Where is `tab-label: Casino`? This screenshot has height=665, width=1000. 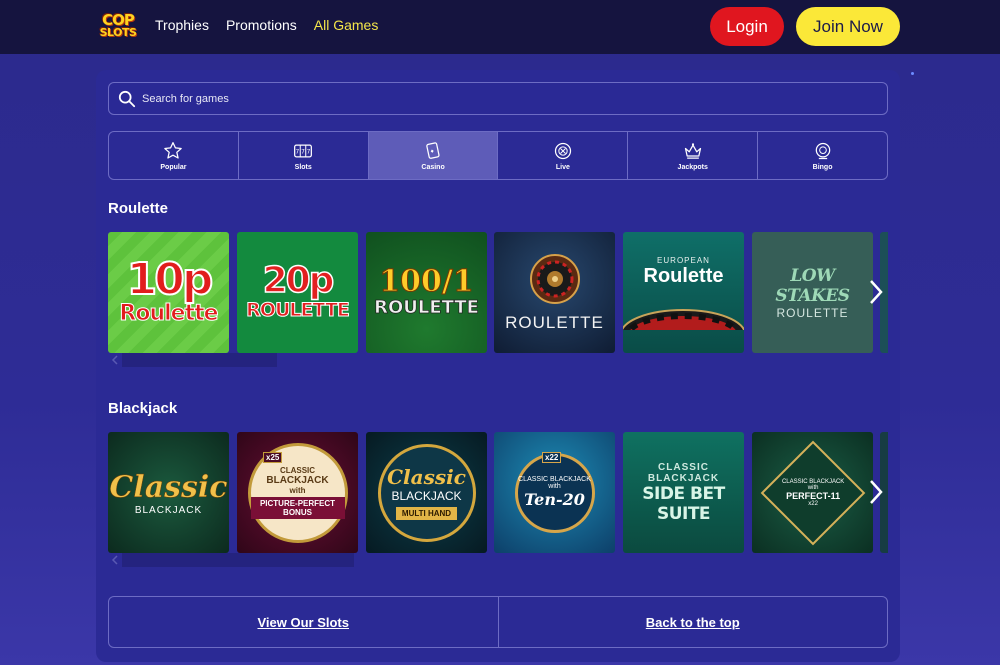
tab-label: Casino is located at coordinates (433, 167).